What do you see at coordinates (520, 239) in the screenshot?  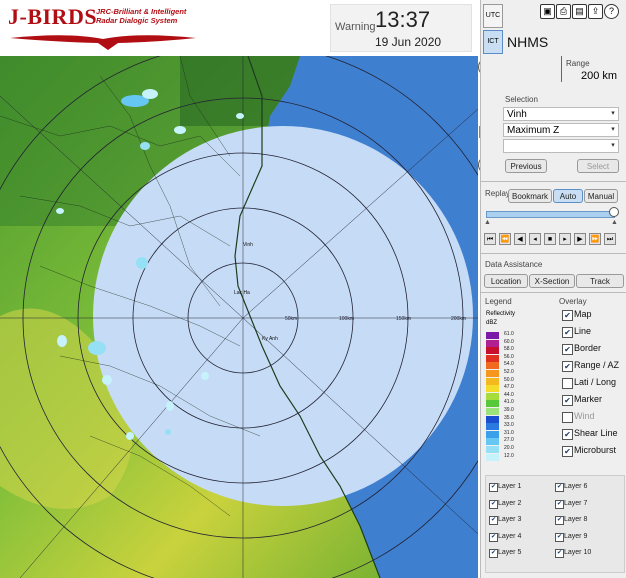 I see `step-back-icon: ◀` at bounding box center [520, 239].